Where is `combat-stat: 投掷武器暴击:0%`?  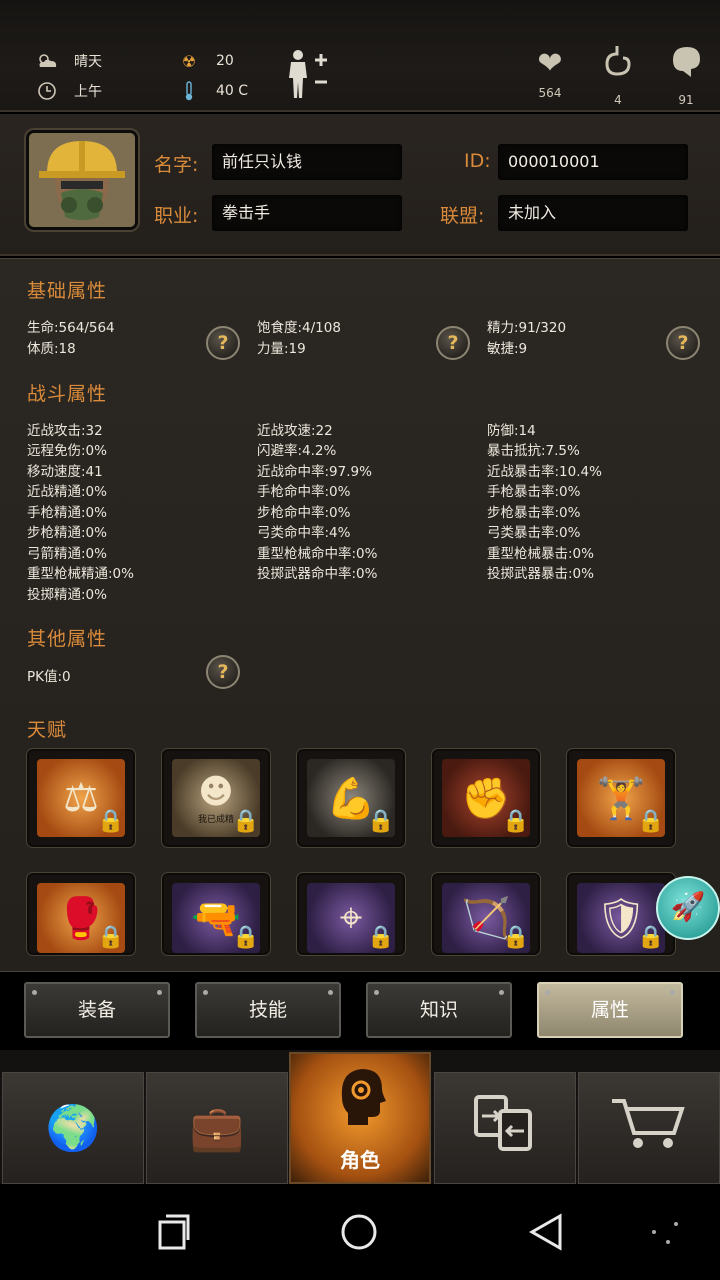
combat-stat: 投掷武器暴击:0% is located at coordinates (540, 574).